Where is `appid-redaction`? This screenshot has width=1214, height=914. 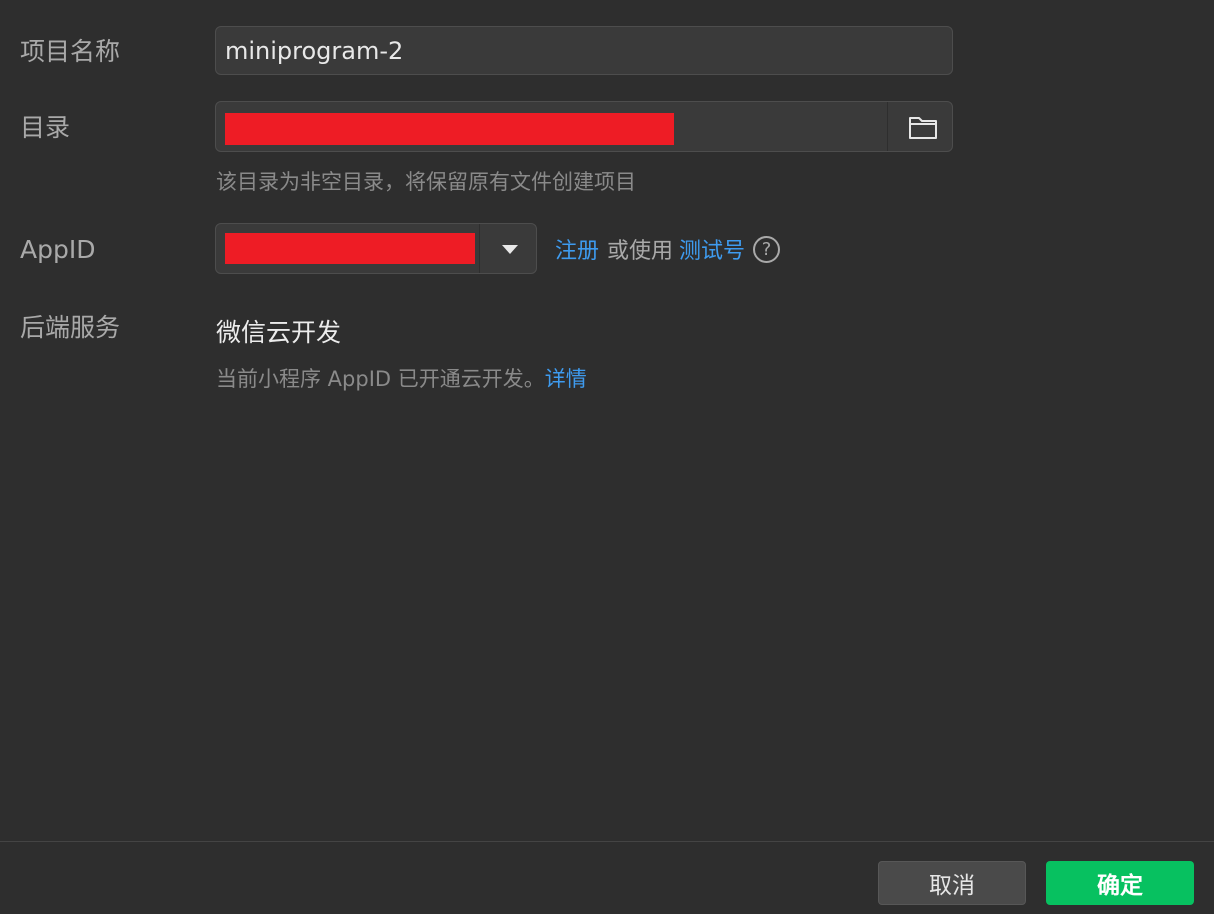
appid-redaction is located at coordinates (350, 248).